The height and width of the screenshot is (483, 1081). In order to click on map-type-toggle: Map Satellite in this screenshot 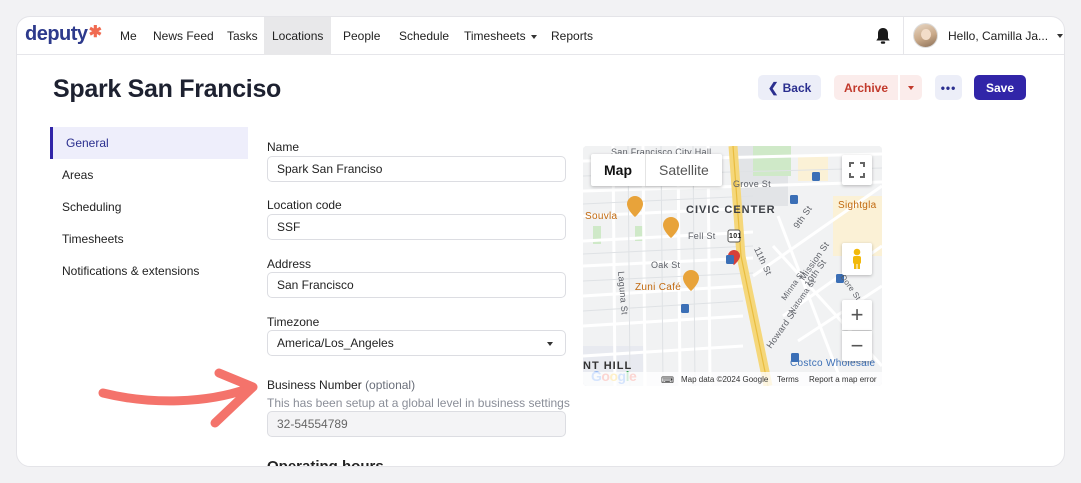, I will do `click(656, 170)`.